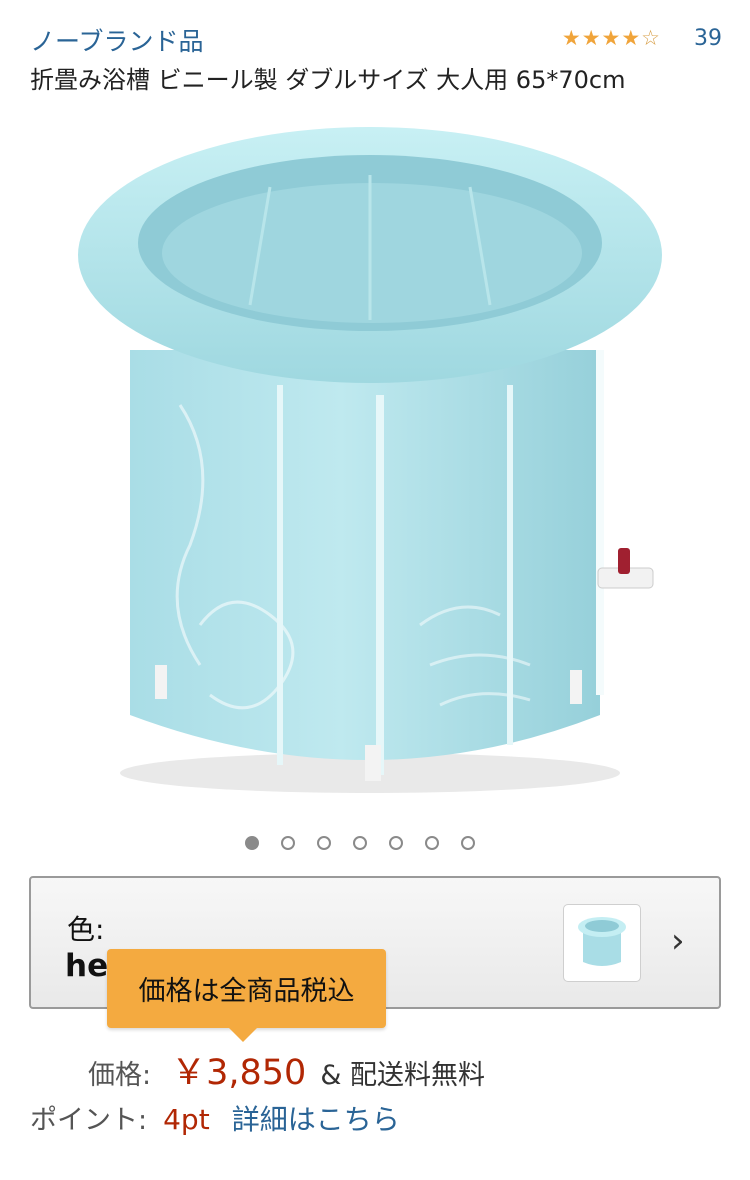  What do you see at coordinates (708, 38) in the screenshot?
I see `review-count: 39` at bounding box center [708, 38].